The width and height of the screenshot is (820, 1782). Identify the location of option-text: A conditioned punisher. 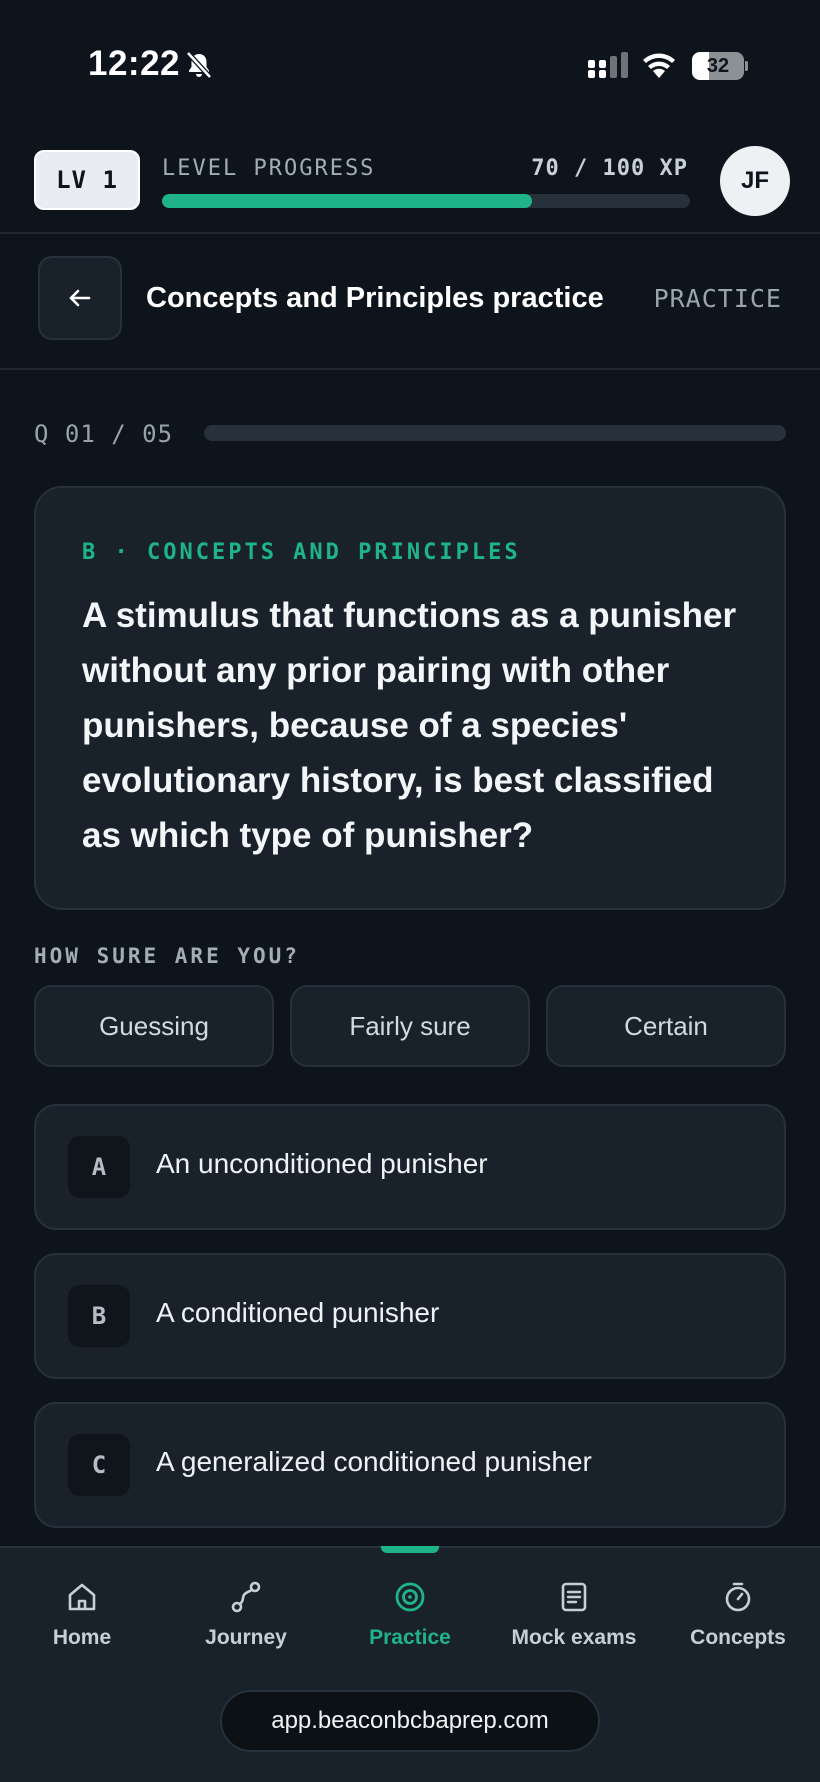
(298, 1312).